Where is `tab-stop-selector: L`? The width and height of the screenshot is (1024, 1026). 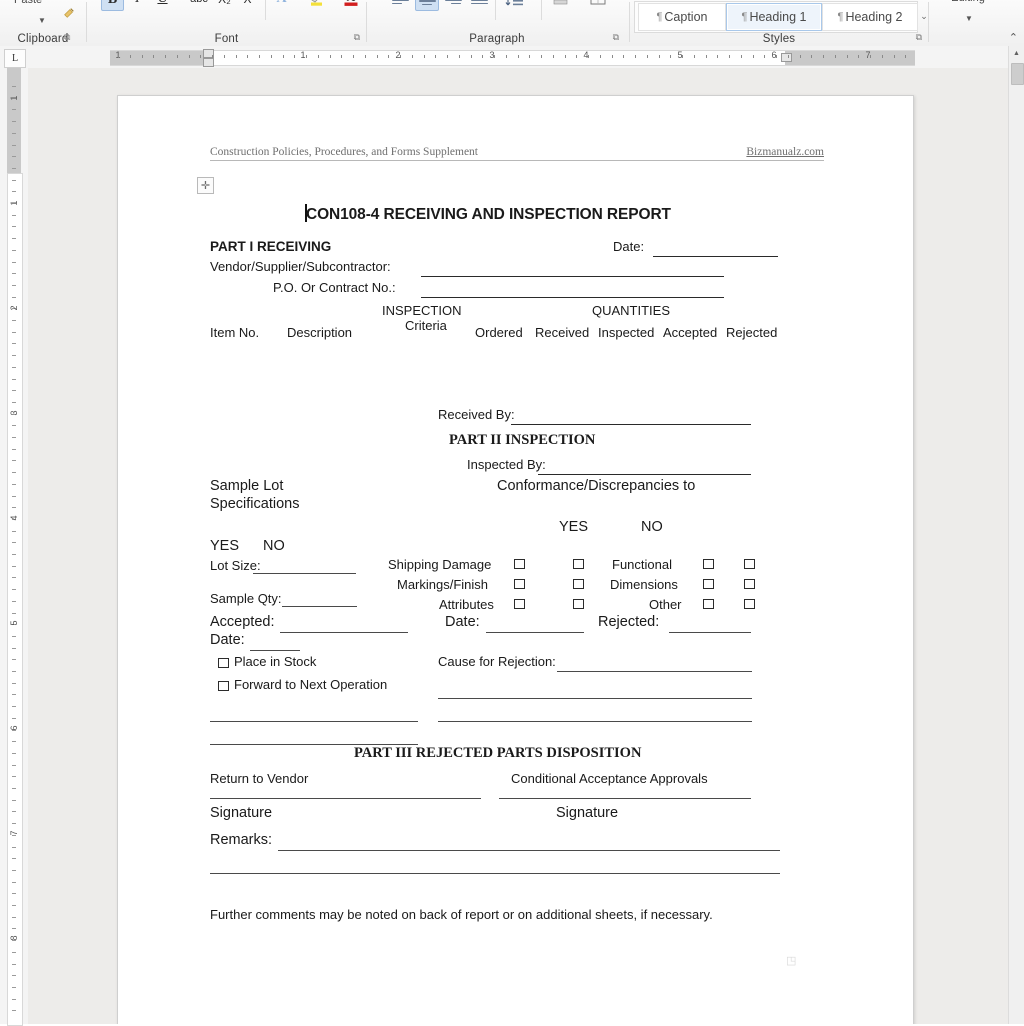
tab-stop-selector: L is located at coordinates (15, 58).